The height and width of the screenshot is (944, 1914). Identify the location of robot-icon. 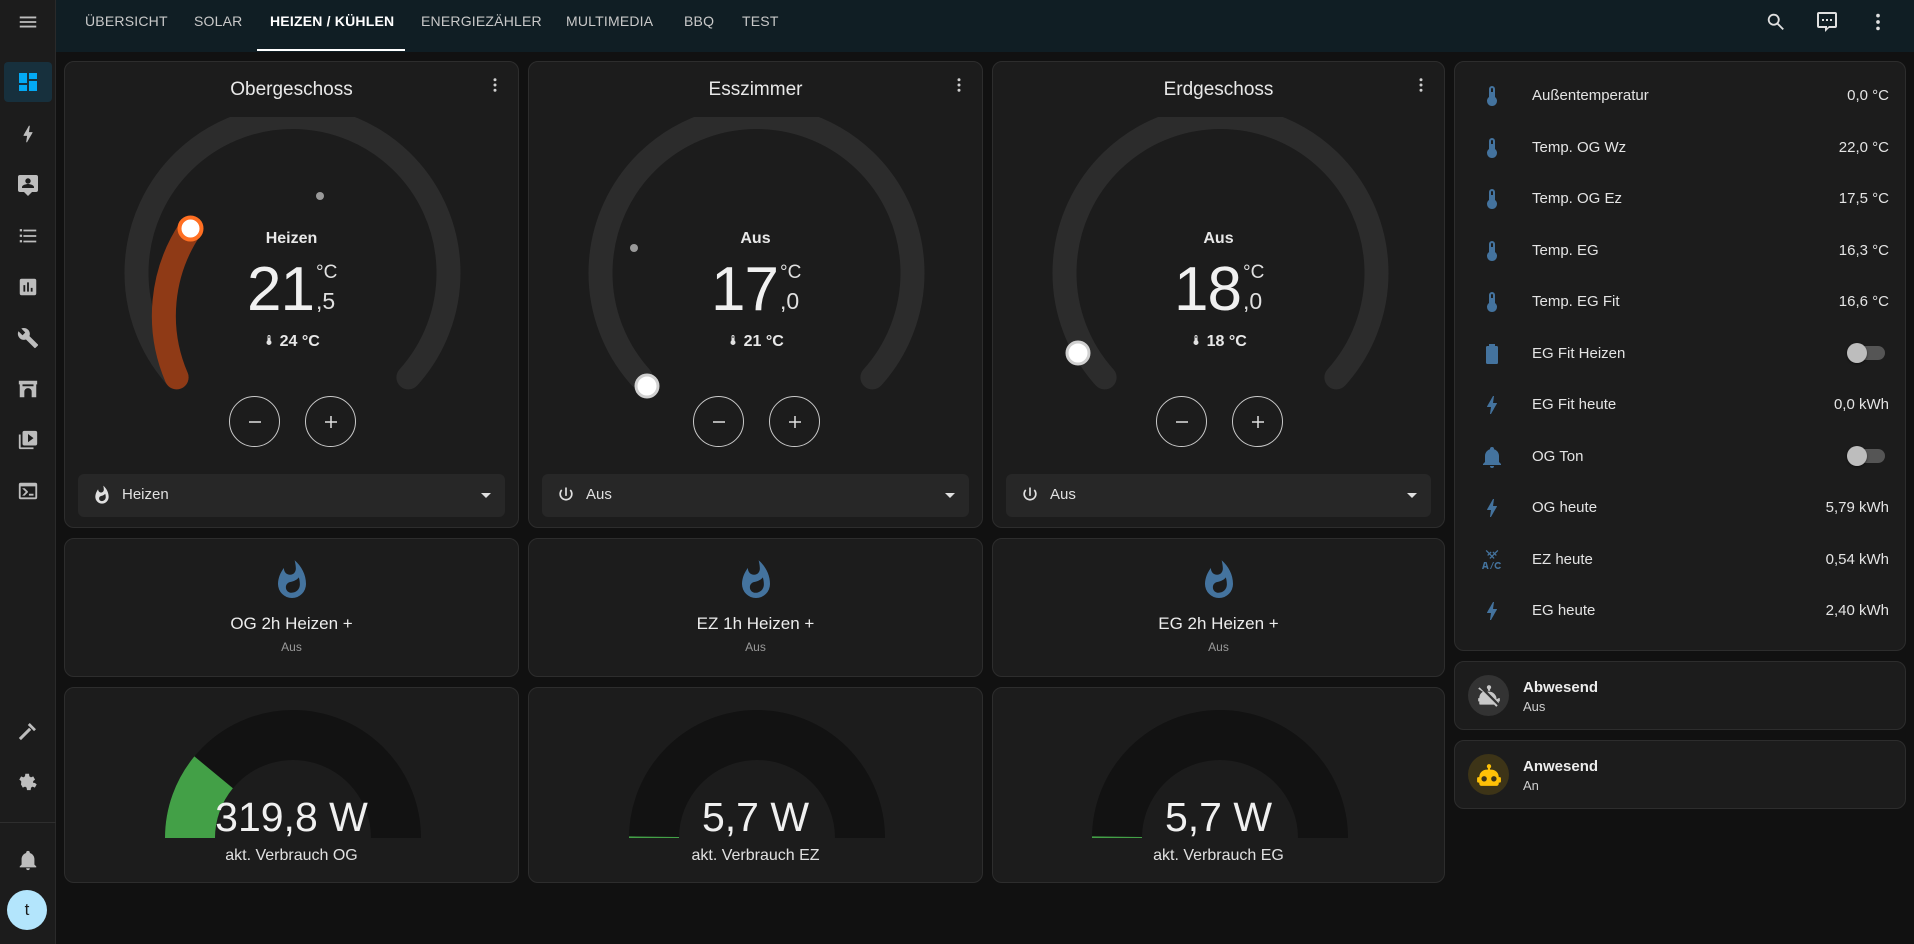
(1488, 774).